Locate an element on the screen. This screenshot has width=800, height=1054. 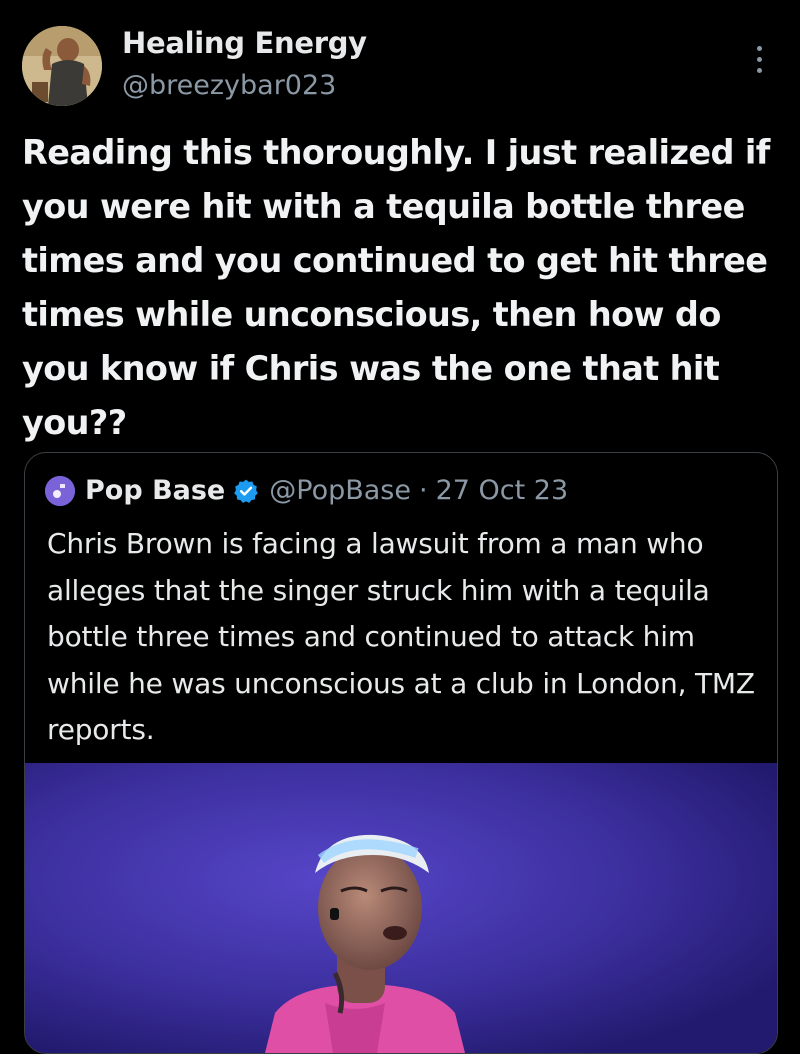
verified-badge-icon is located at coordinates (246, 491).